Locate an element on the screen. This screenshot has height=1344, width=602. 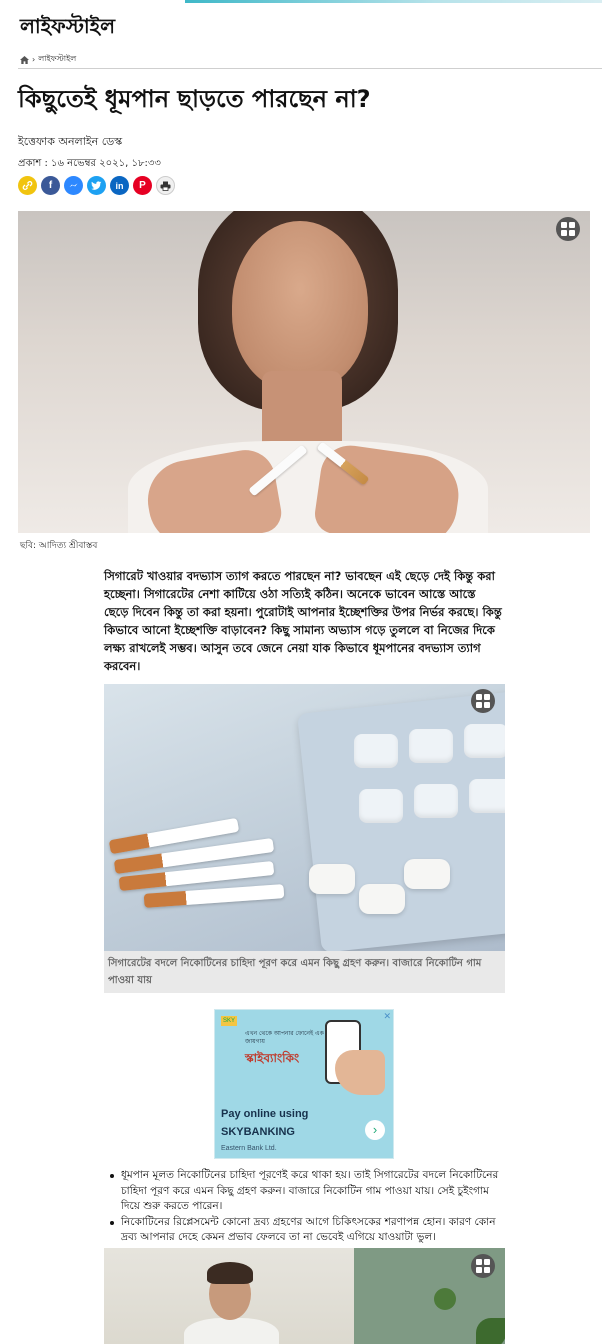
home-icon is located at coordinates (24, 59).